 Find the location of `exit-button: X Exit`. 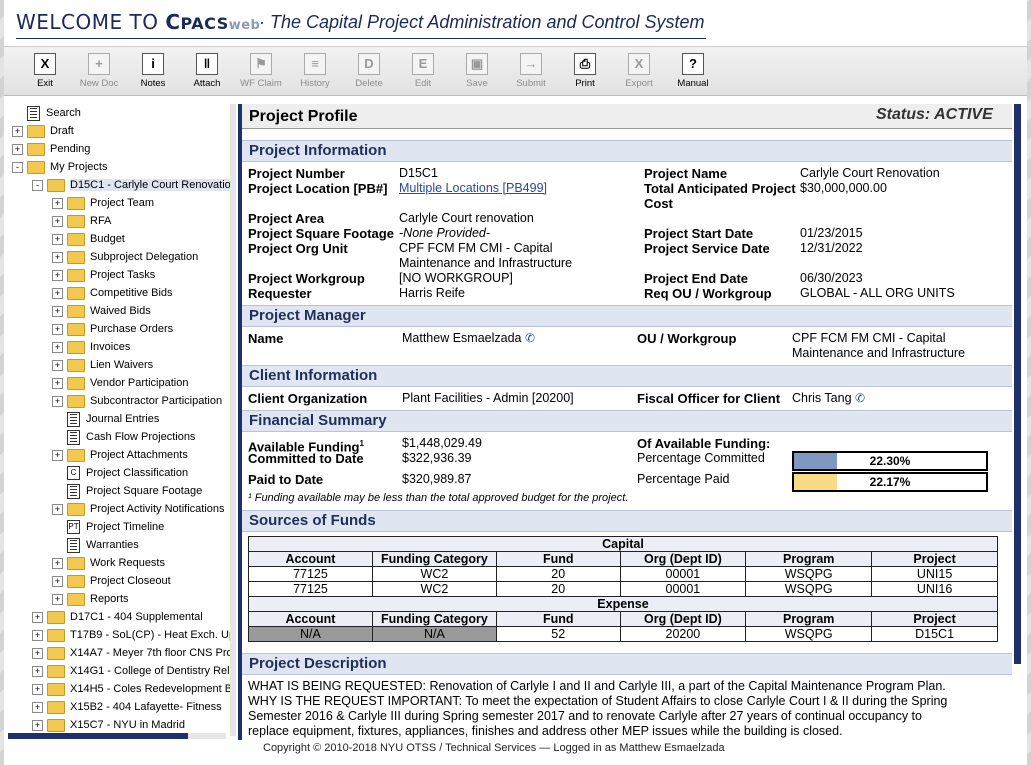

exit-button: X Exit is located at coordinates (45, 71).